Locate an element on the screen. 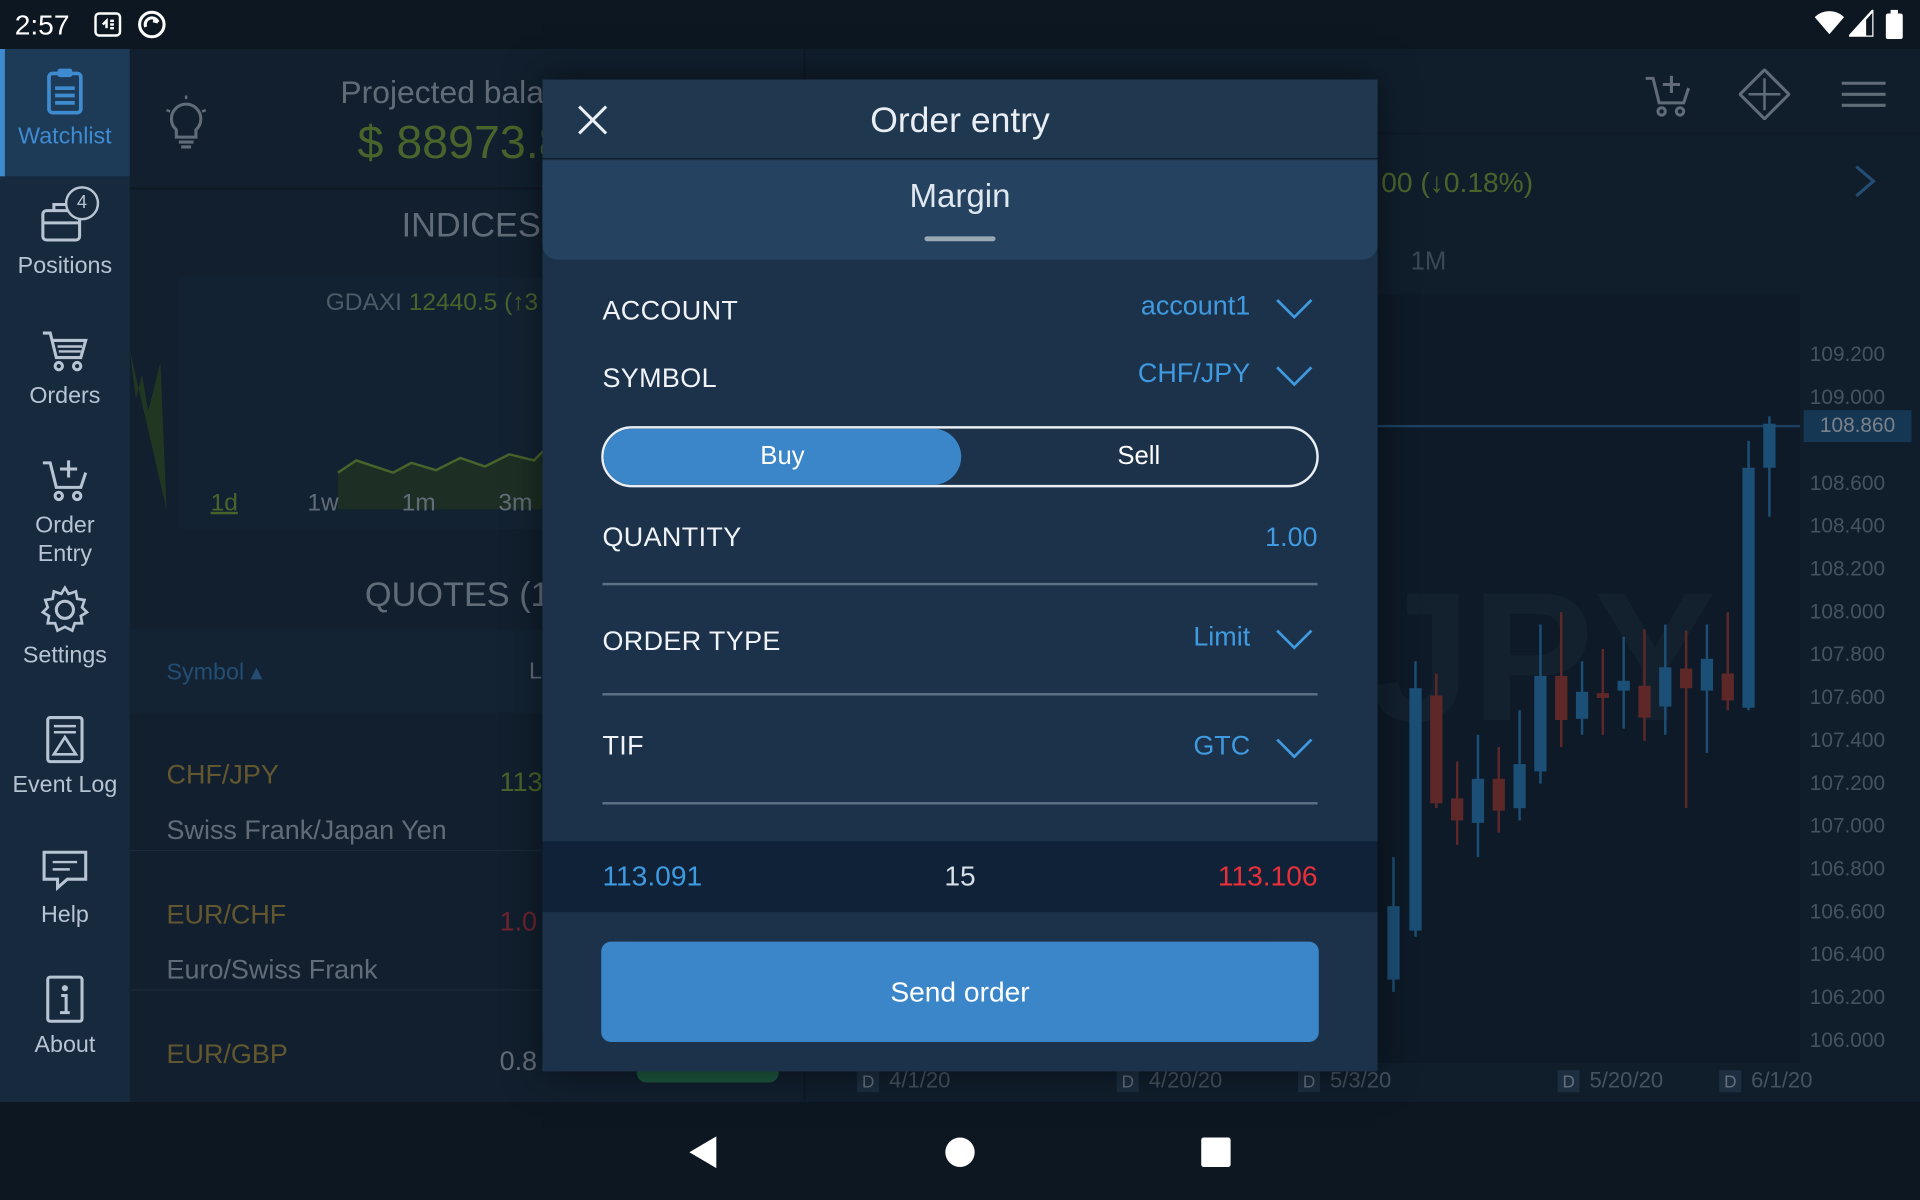 This screenshot has height=1200, width=1920. sidebar-item-orders: Orders is located at coordinates (65, 372).